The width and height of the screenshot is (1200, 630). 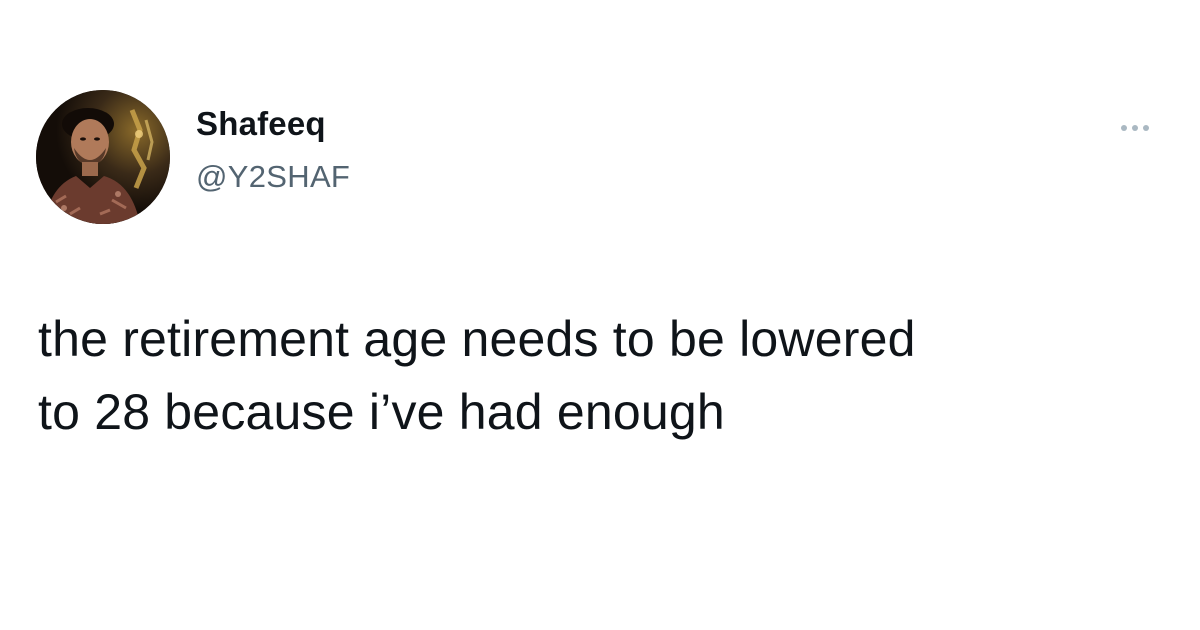 I want to click on profile-photo-icon, so click(x=103, y=157).